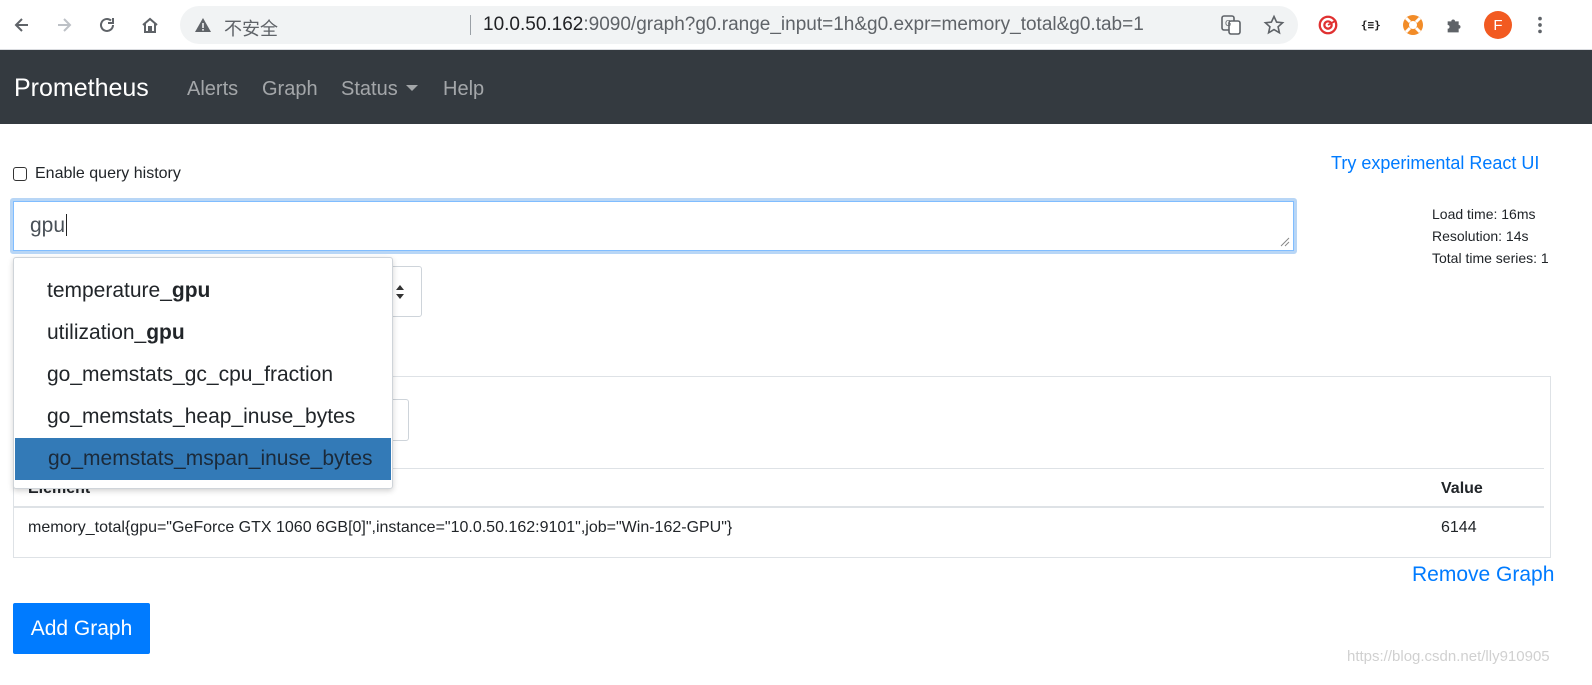  I want to click on table-row-value: 6144, so click(1459, 527).